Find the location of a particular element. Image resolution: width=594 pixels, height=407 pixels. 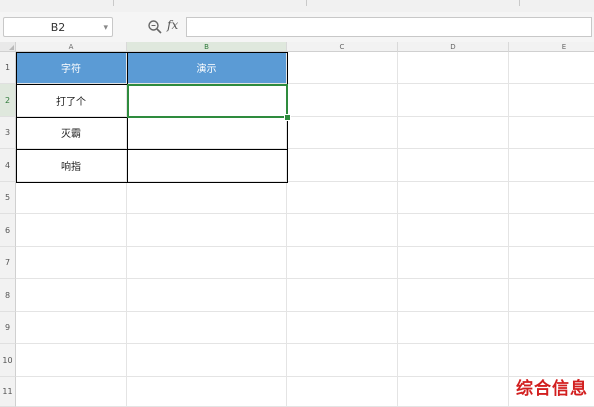

row-header-10: 10 is located at coordinates (8, 360).